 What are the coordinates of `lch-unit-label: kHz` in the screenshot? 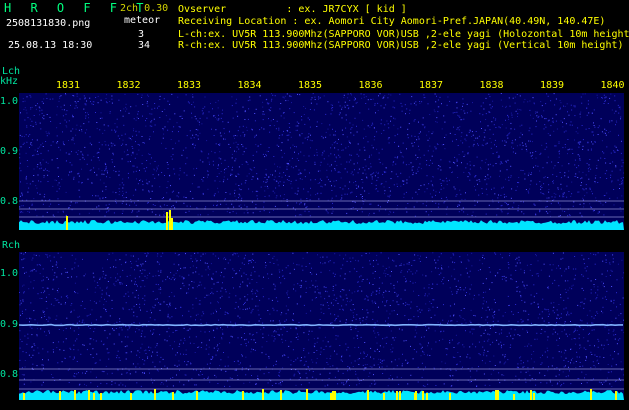 It's located at (9, 81).